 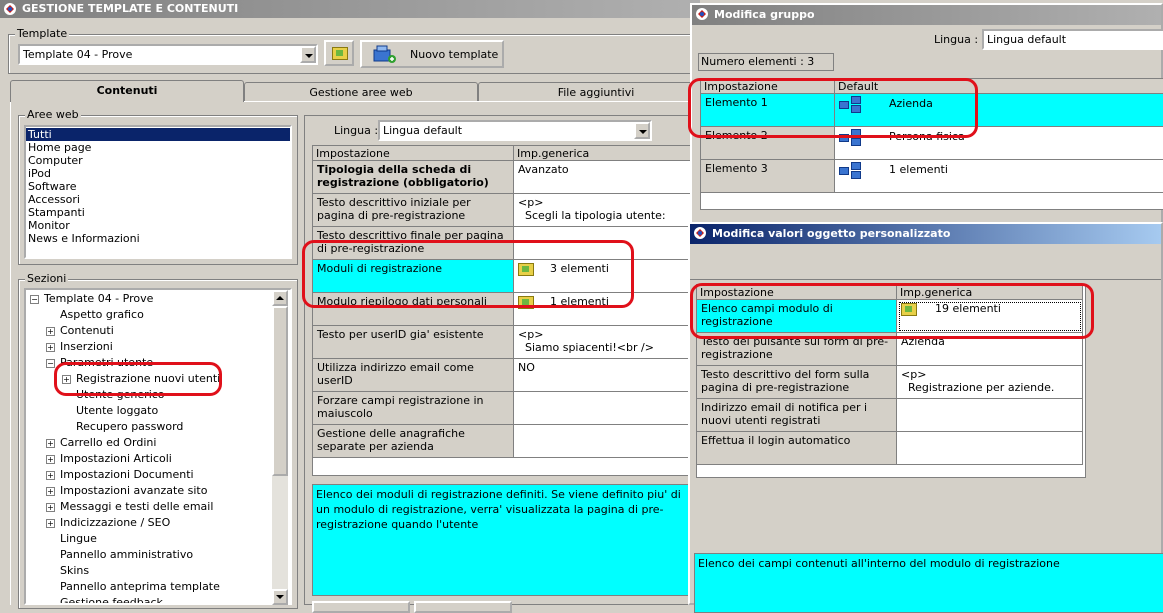 What do you see at coordinates (925, 234) in the screenshot?
I see `oggetto-titlebar: Modifica valori oggetto personalizzato` at bounding box center [925, 234].